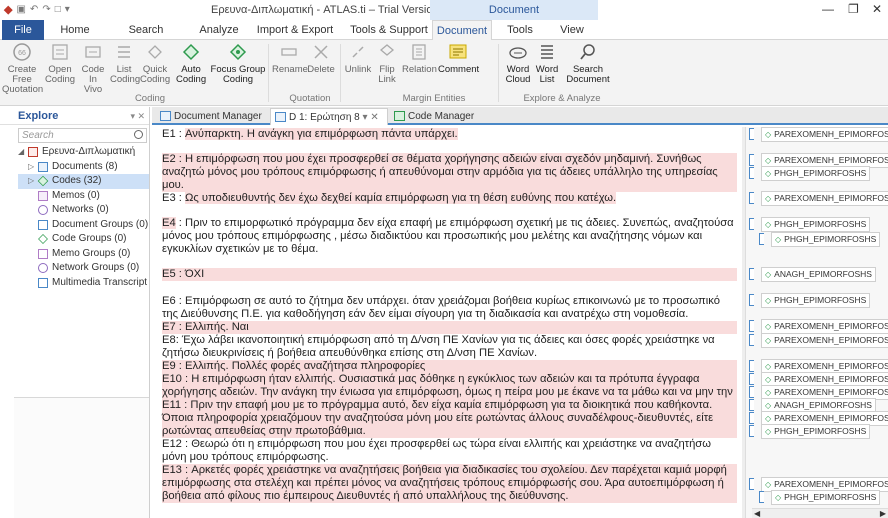 This screenshot has width=888, height=518. What do you see at coordinates (83, 196) in the screenshot?
I see `tree-item-memos: Memos (0)` at bounding box center [83, 196].